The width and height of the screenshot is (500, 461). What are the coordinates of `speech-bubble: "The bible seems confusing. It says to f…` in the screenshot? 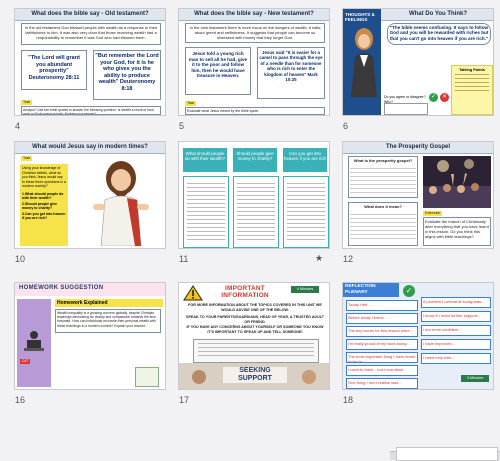 It's located at (439, 34).